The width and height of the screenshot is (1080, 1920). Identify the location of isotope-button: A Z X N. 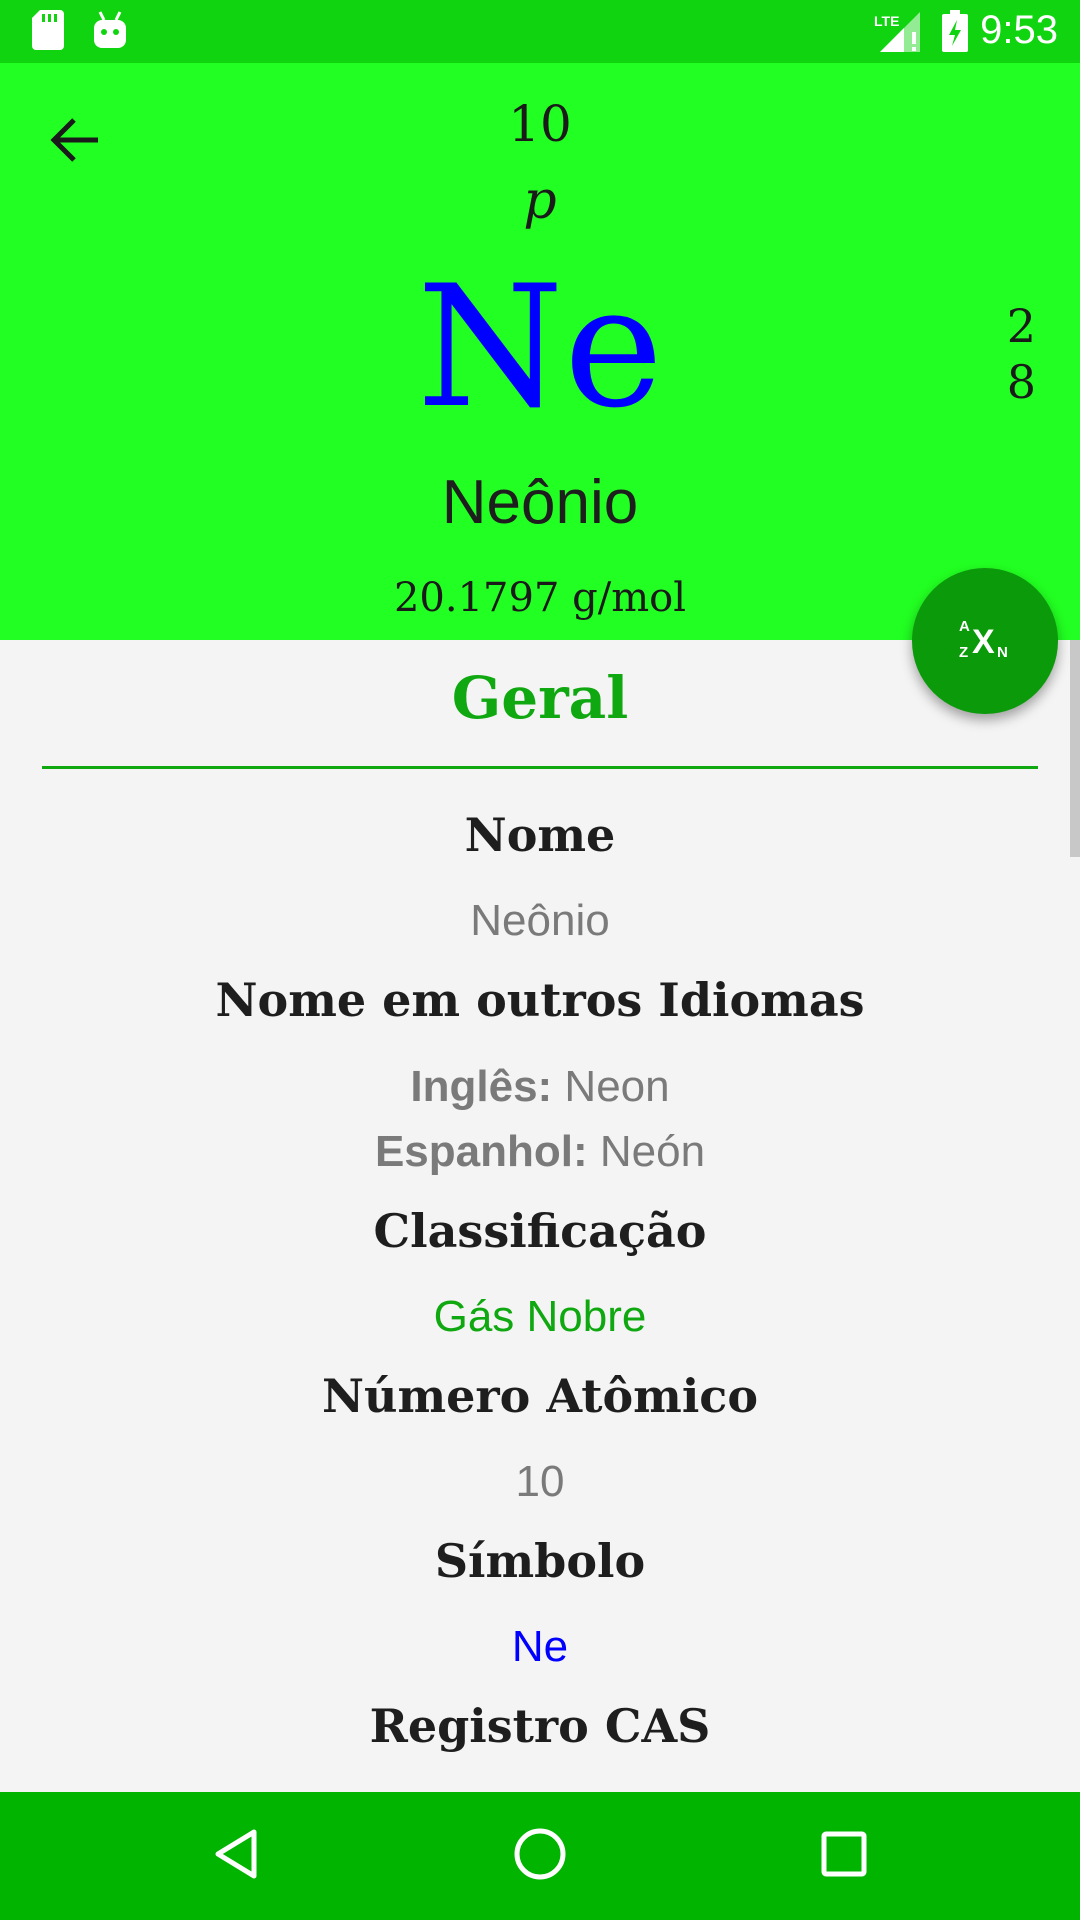
(985, 641).